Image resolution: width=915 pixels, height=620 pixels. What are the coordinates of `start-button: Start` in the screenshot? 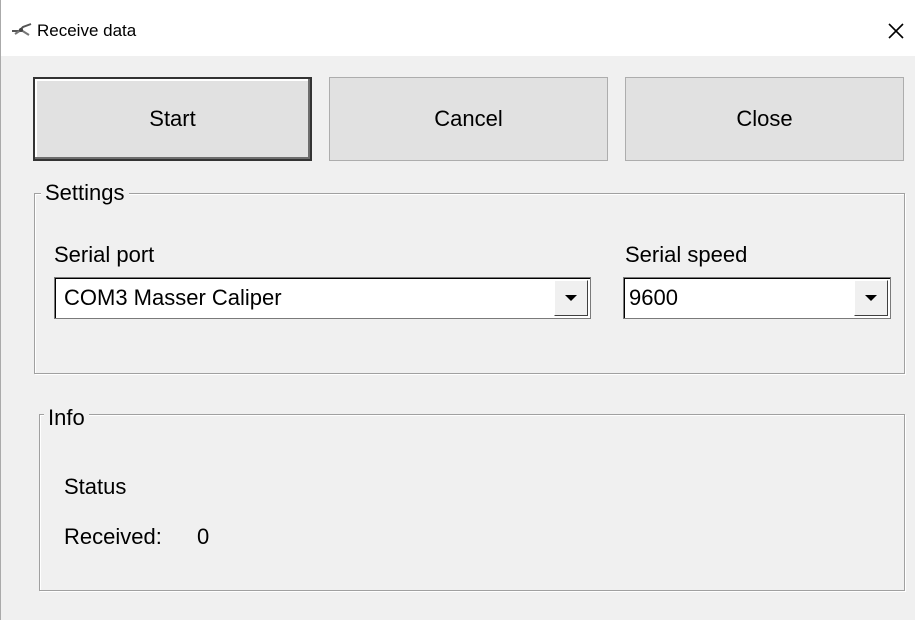 It's located at (172, 119).